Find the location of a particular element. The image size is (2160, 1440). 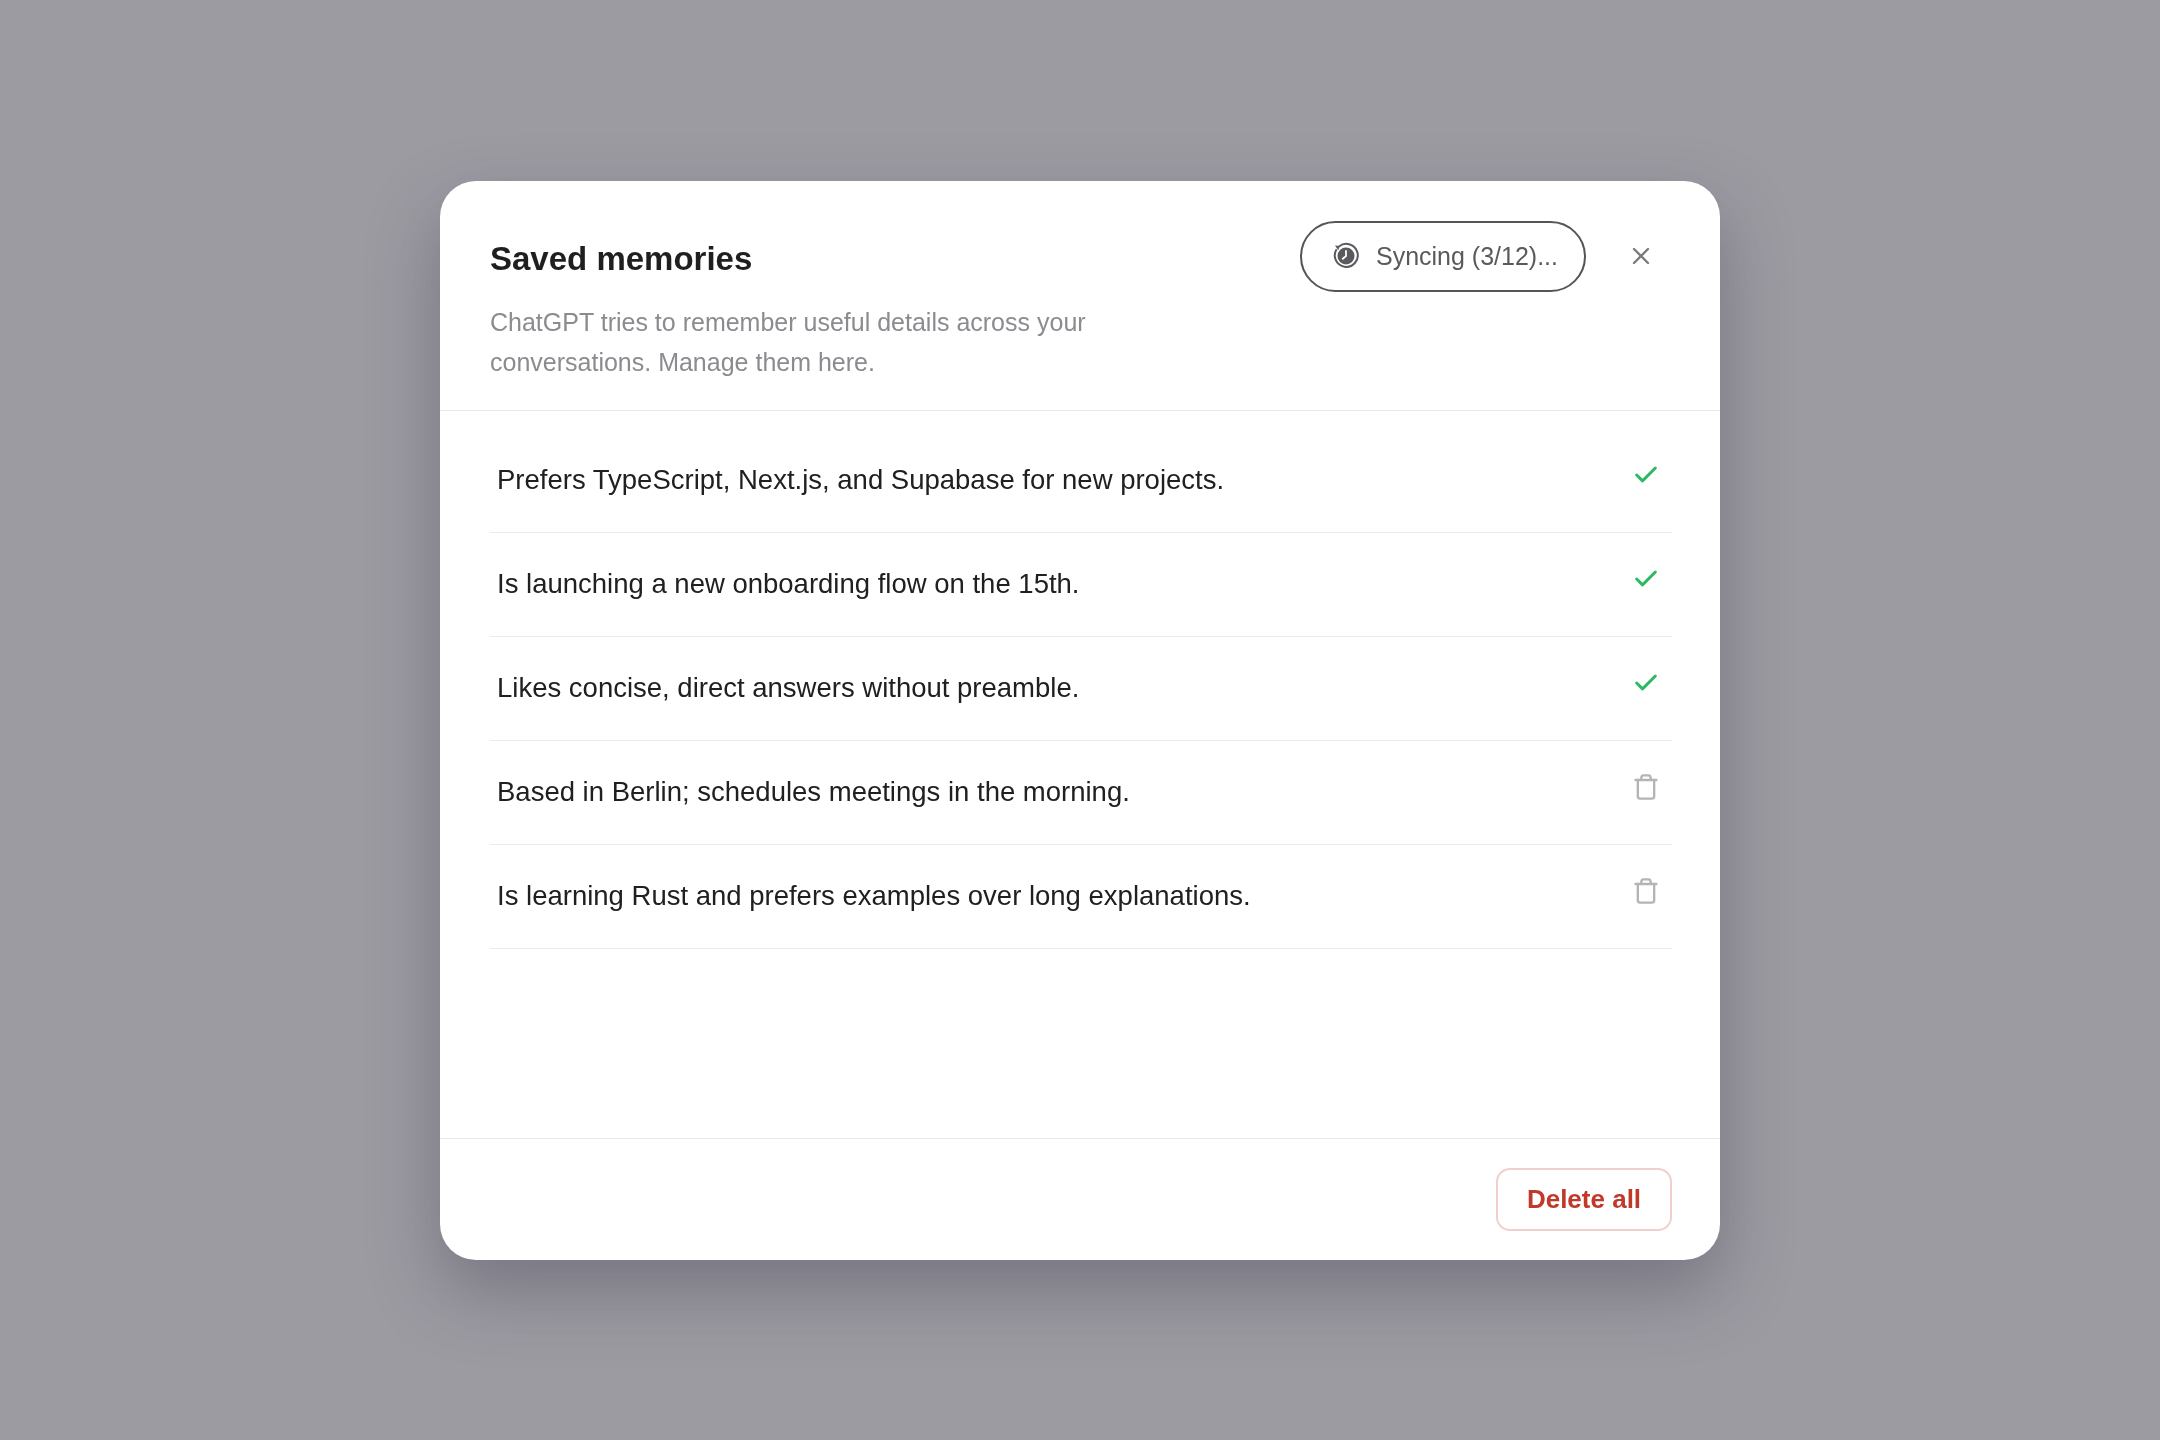

clock-sync-icon is located at coordinates (1345, 256).